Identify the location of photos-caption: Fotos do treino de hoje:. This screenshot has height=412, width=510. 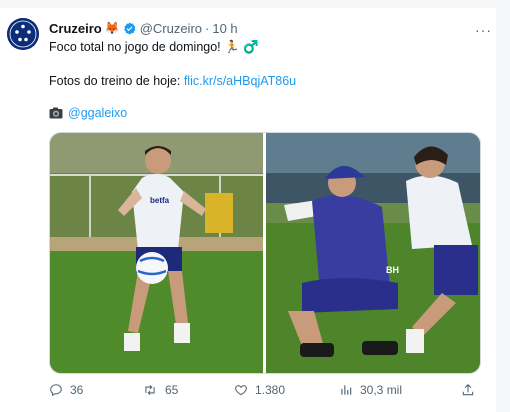
(116, 81).